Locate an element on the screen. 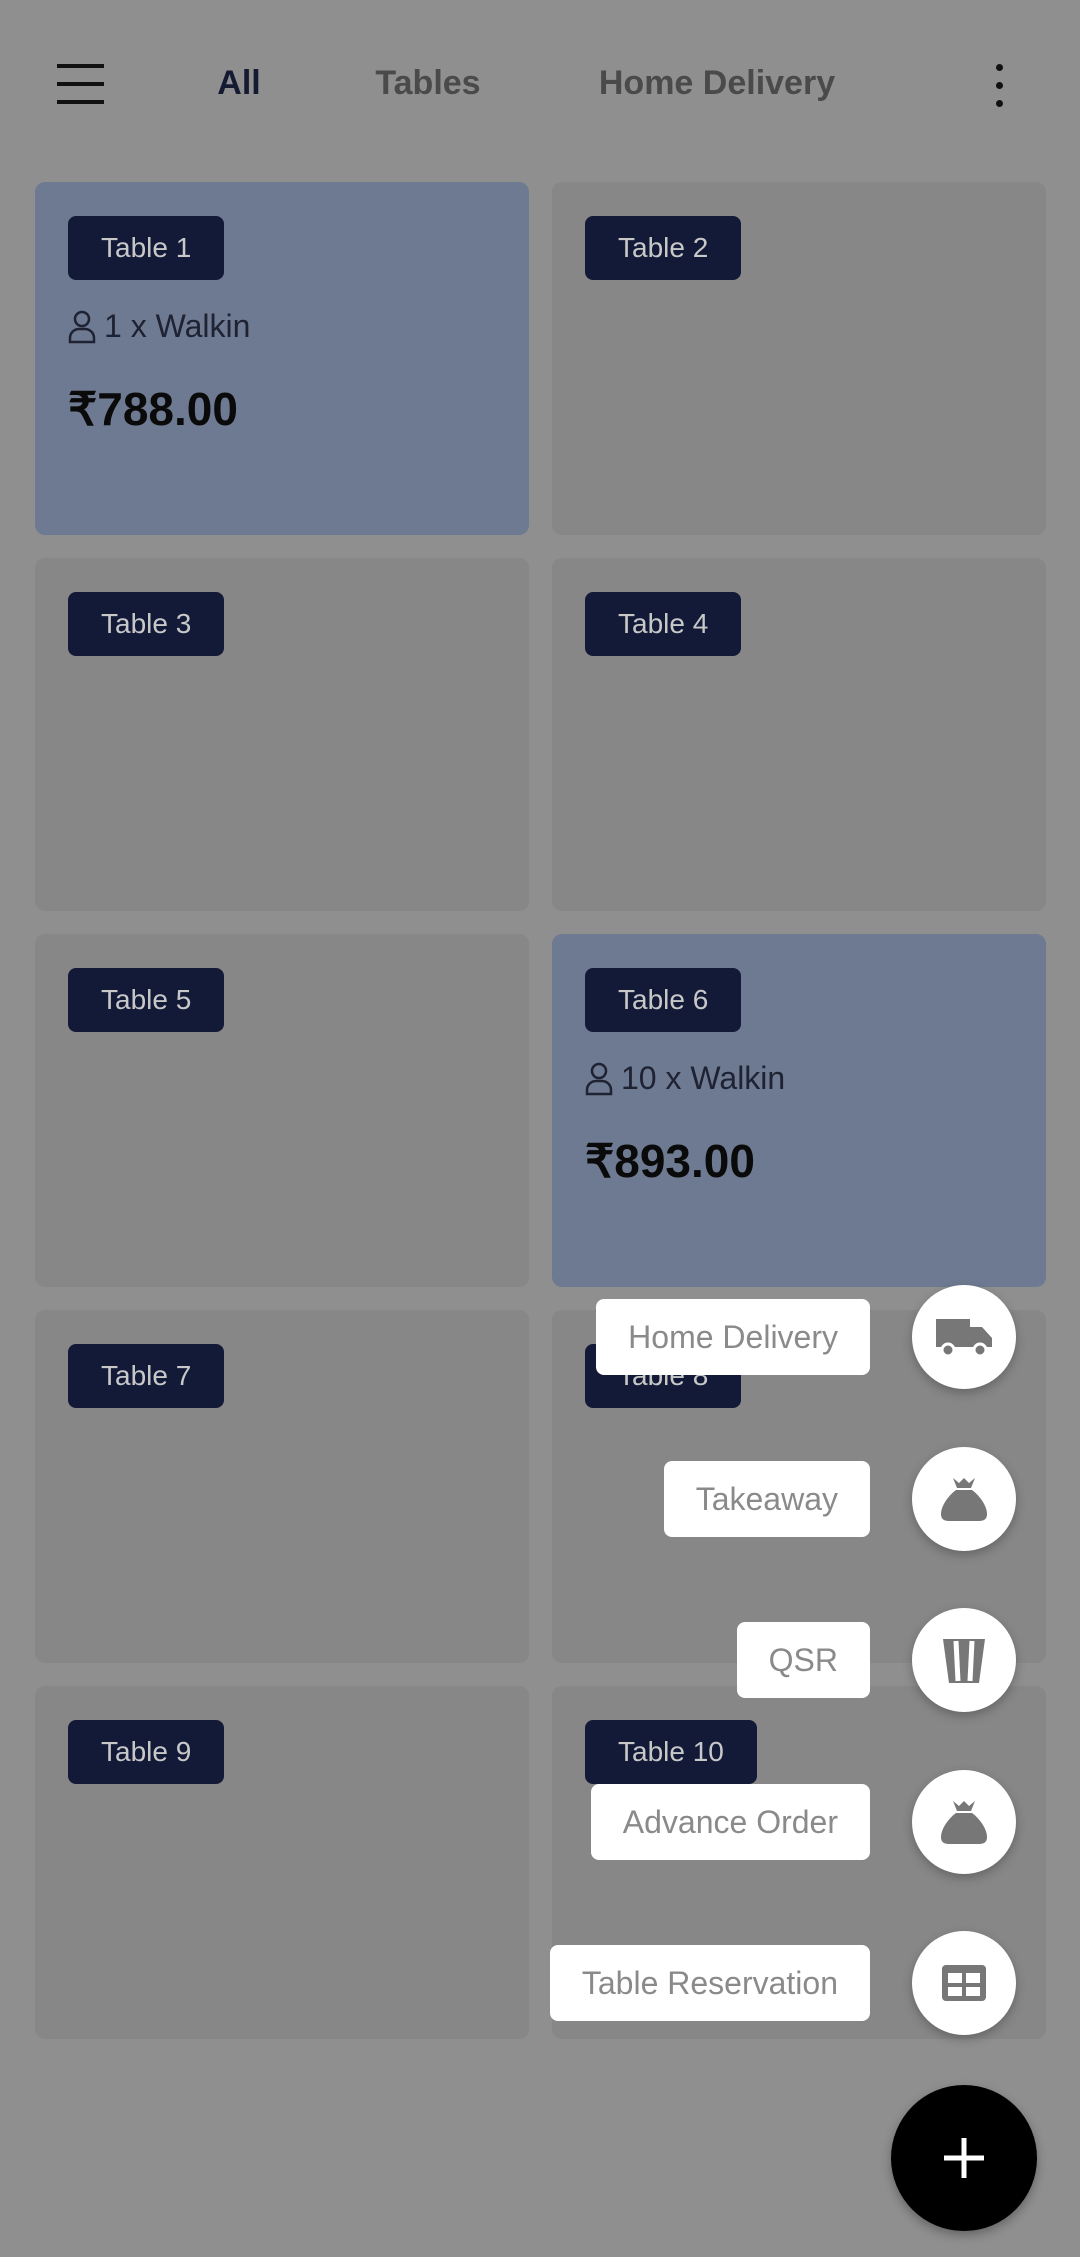 The width and height of the screenshot is (1080, 2257). table-name-badge: Table 3 is located at coordinates (146, 624).